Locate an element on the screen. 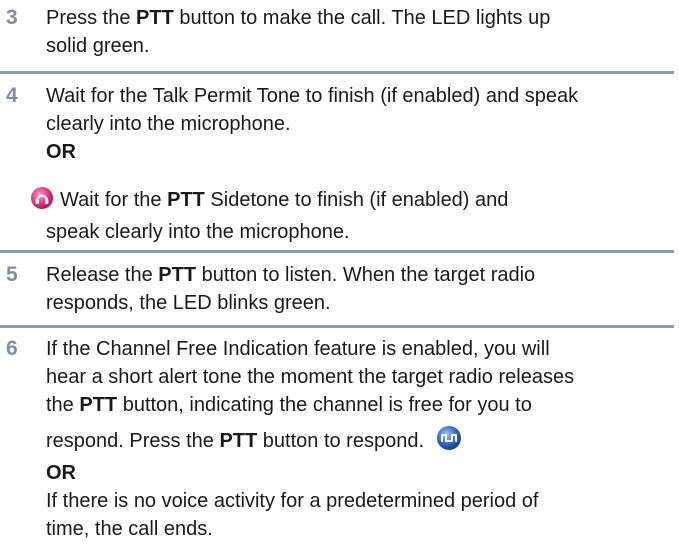 The image size is (679, 558). step-number: 6 is located at coordinates (12, 348).